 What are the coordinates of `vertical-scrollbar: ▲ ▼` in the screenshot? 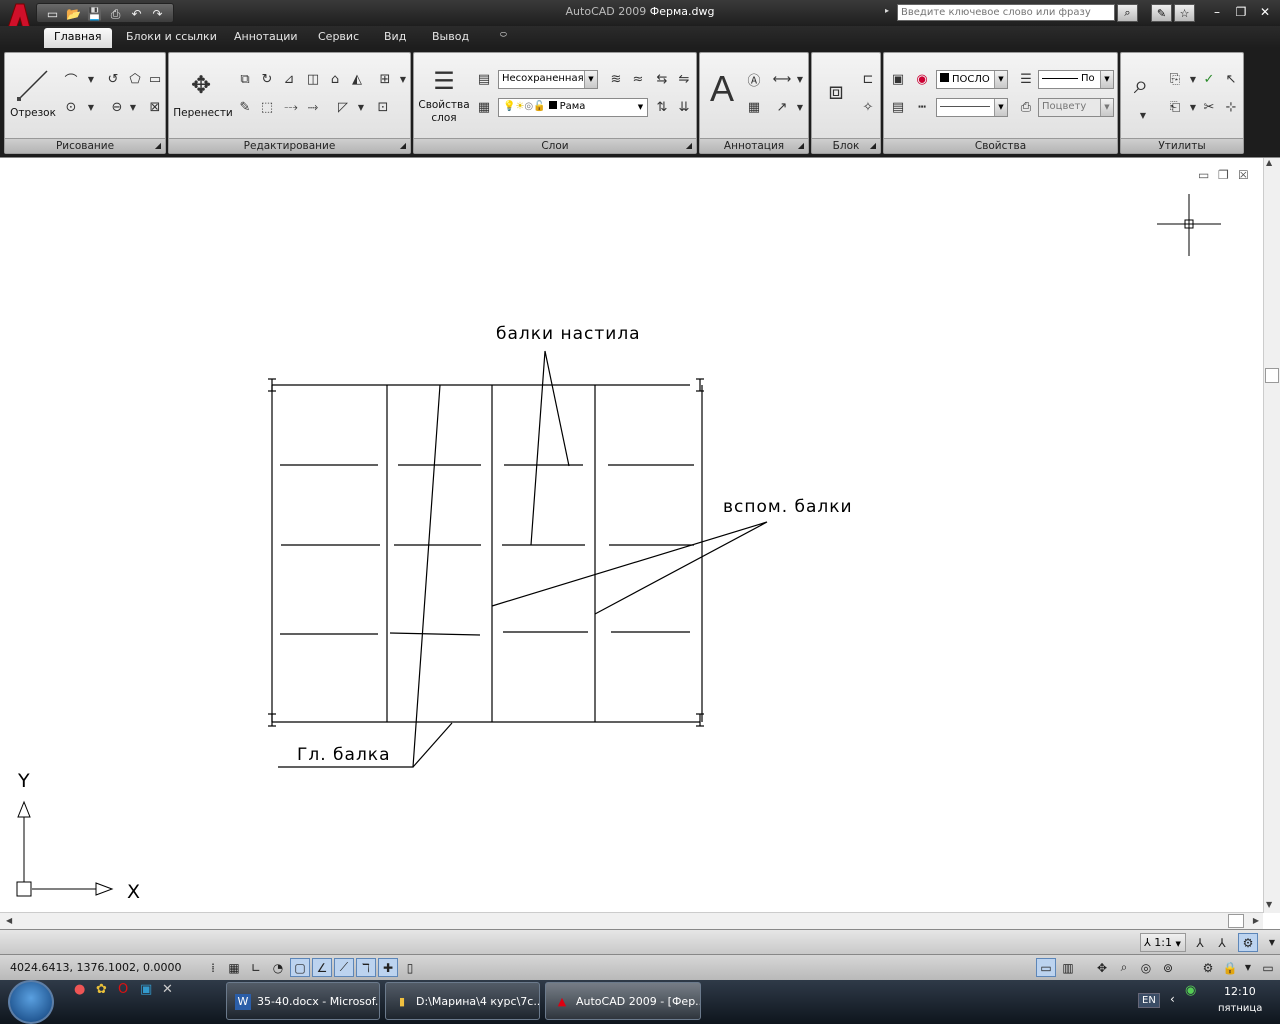 It's located at (1271, 535).